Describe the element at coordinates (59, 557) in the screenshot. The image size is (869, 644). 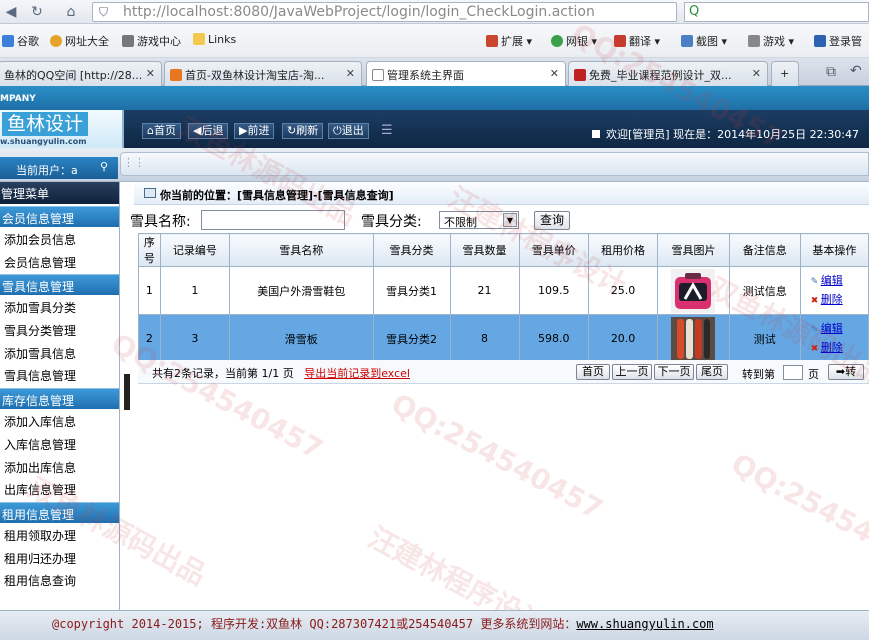
I see `sidebar-item-rent-return: 租用归还办理` at that location.